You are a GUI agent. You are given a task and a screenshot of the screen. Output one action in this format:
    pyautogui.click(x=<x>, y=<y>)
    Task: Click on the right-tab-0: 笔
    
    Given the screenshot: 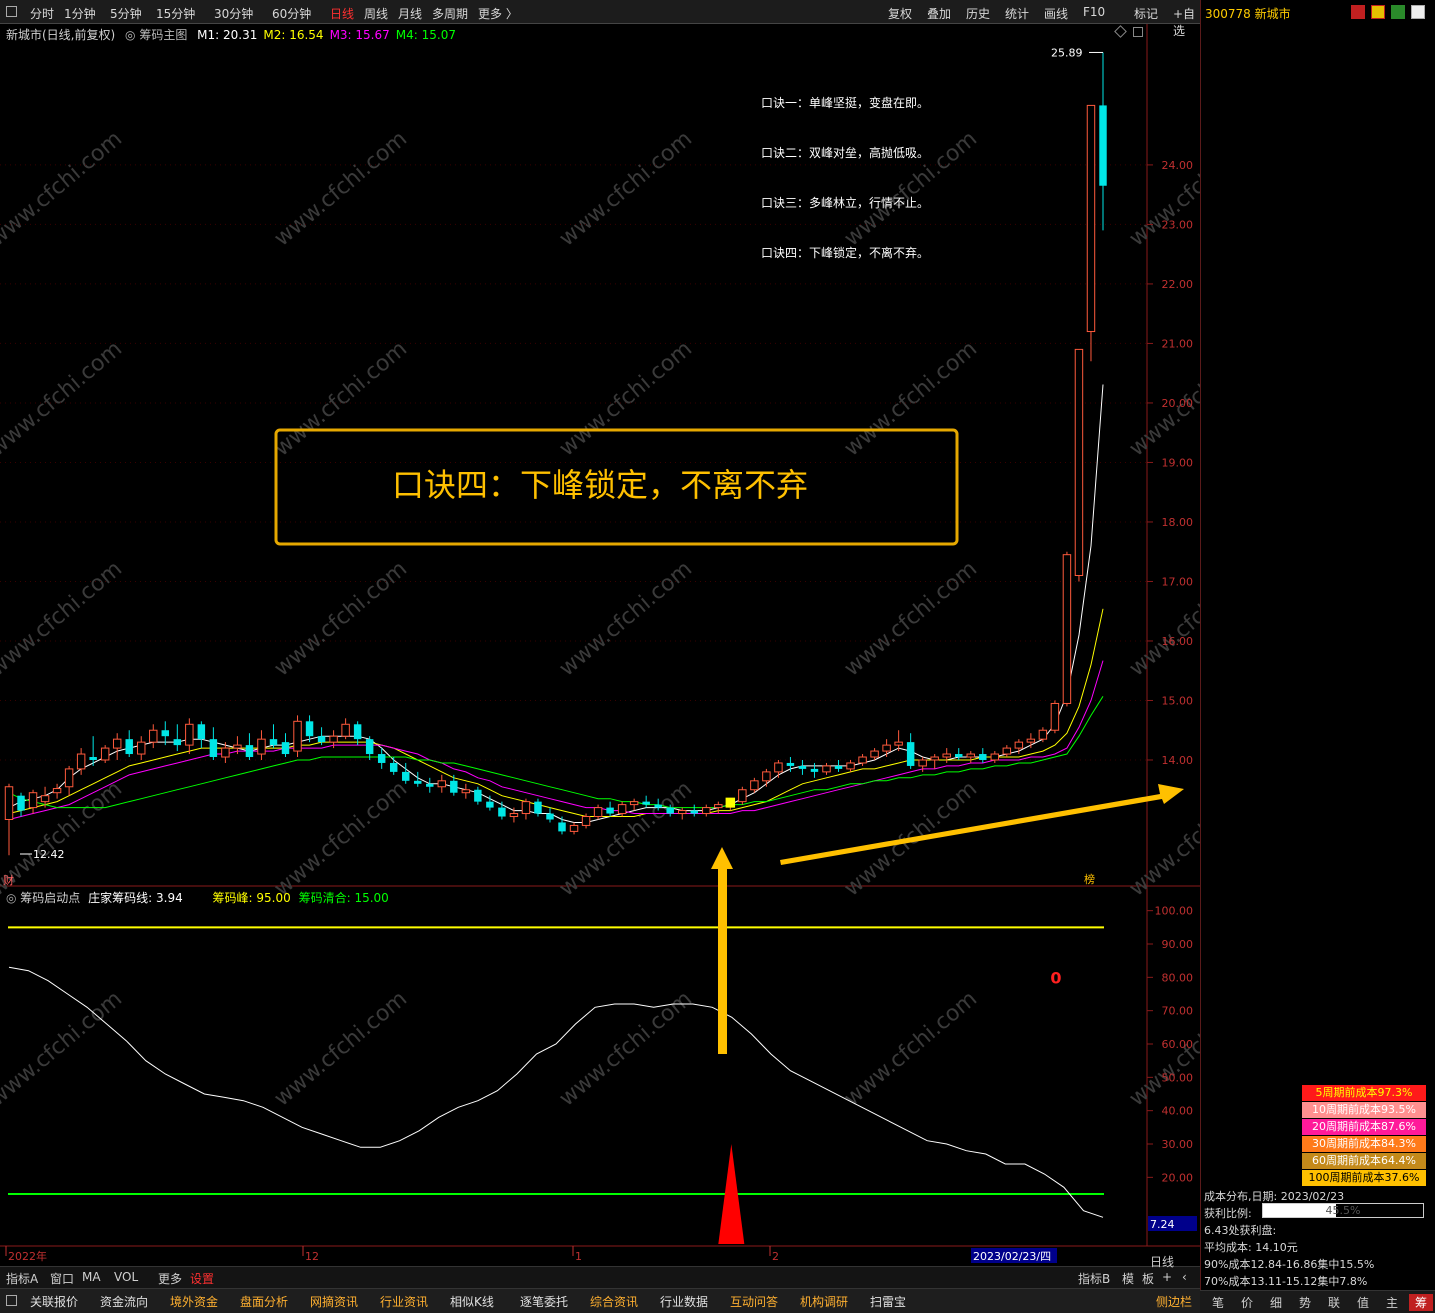 What is the action you would take?
    pyautogui.click(x=1218, y=1302)
    